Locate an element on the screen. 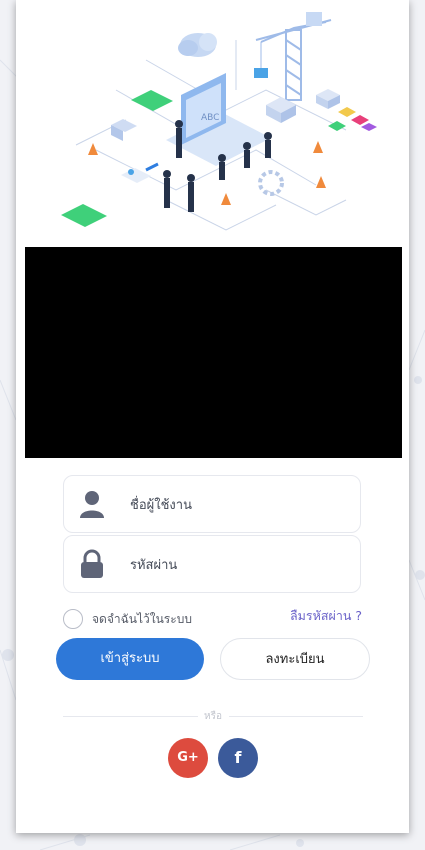 The width and height of the screenshot is (425, 850). google-plus-button: G+ is located at coordinates (188, 758).